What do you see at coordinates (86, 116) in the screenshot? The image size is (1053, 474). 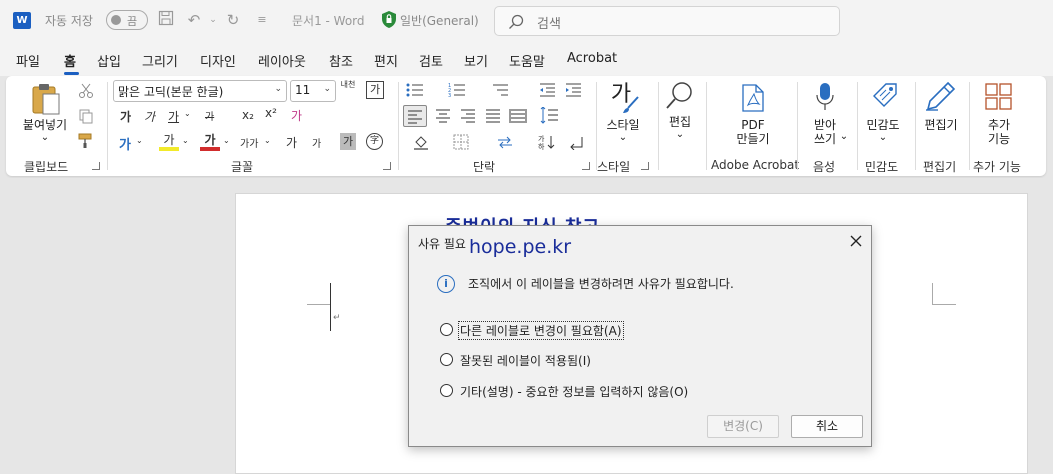 I see `copy-icon` at bounding box center [86, 116].